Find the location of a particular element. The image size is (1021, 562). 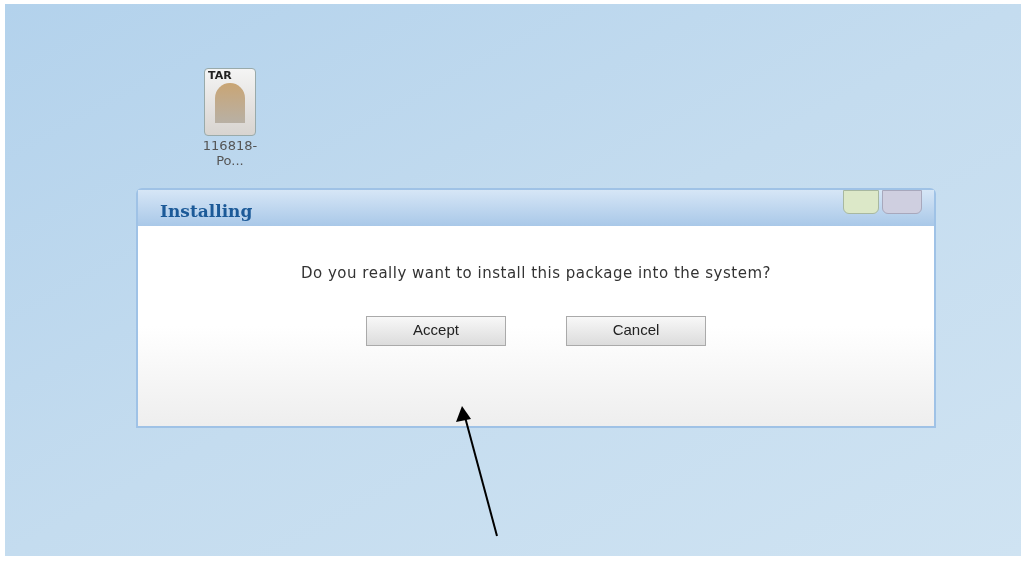

window-title: Installing is located at coordinates (206, 211).